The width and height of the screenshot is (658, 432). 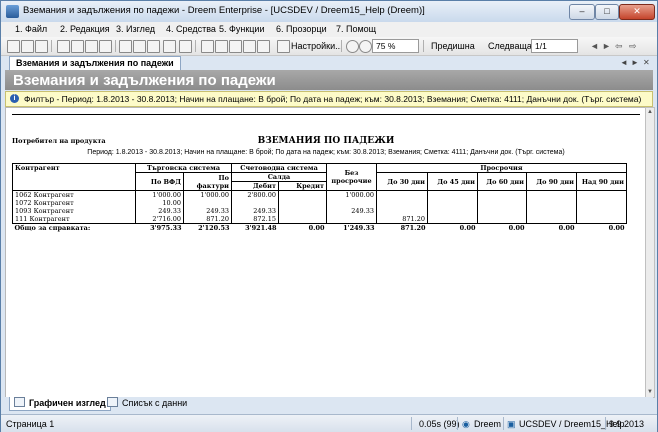 What do you see at coordinates (633, 46) in the screenshot?
I see `forward-icon: ⇨` at bounding box center [633, 46].